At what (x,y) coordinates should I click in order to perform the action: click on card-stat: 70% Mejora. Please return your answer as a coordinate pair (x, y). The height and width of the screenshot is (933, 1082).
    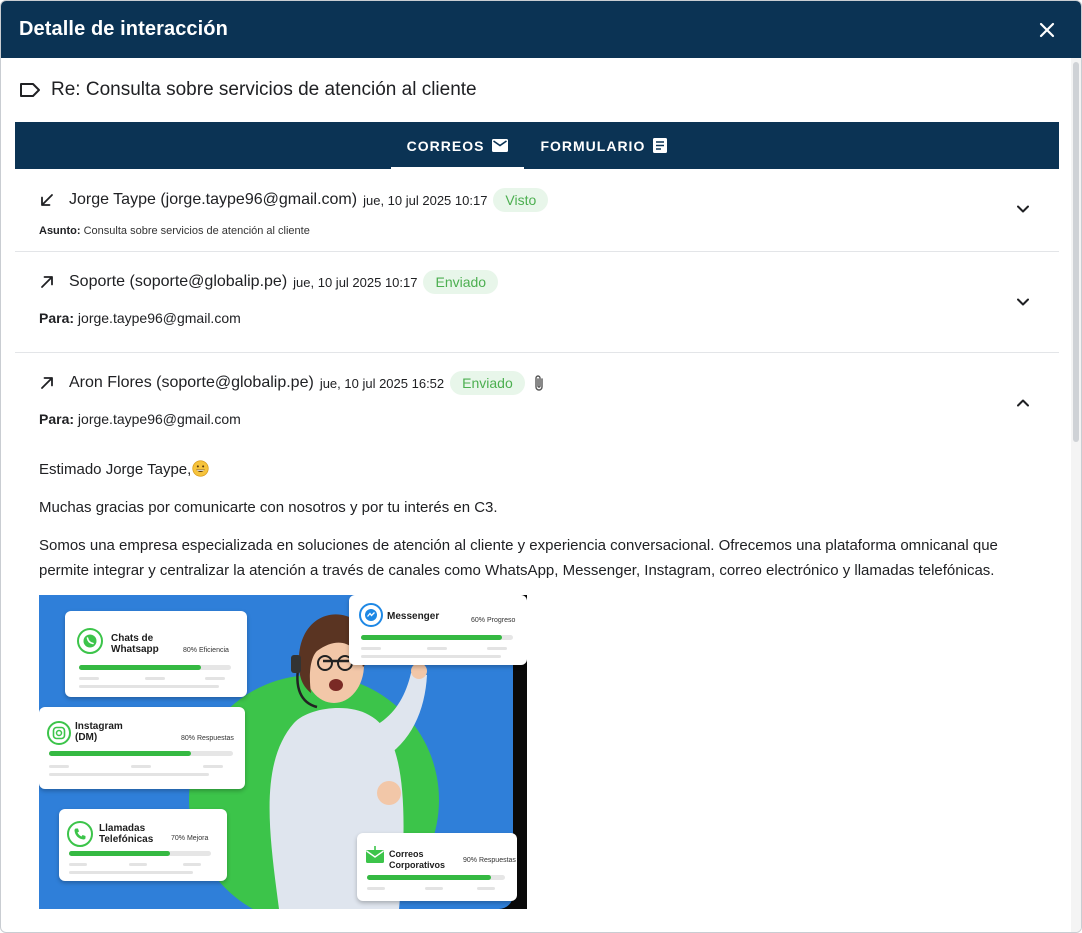
    Looking at the image, I should click on (190, 838).